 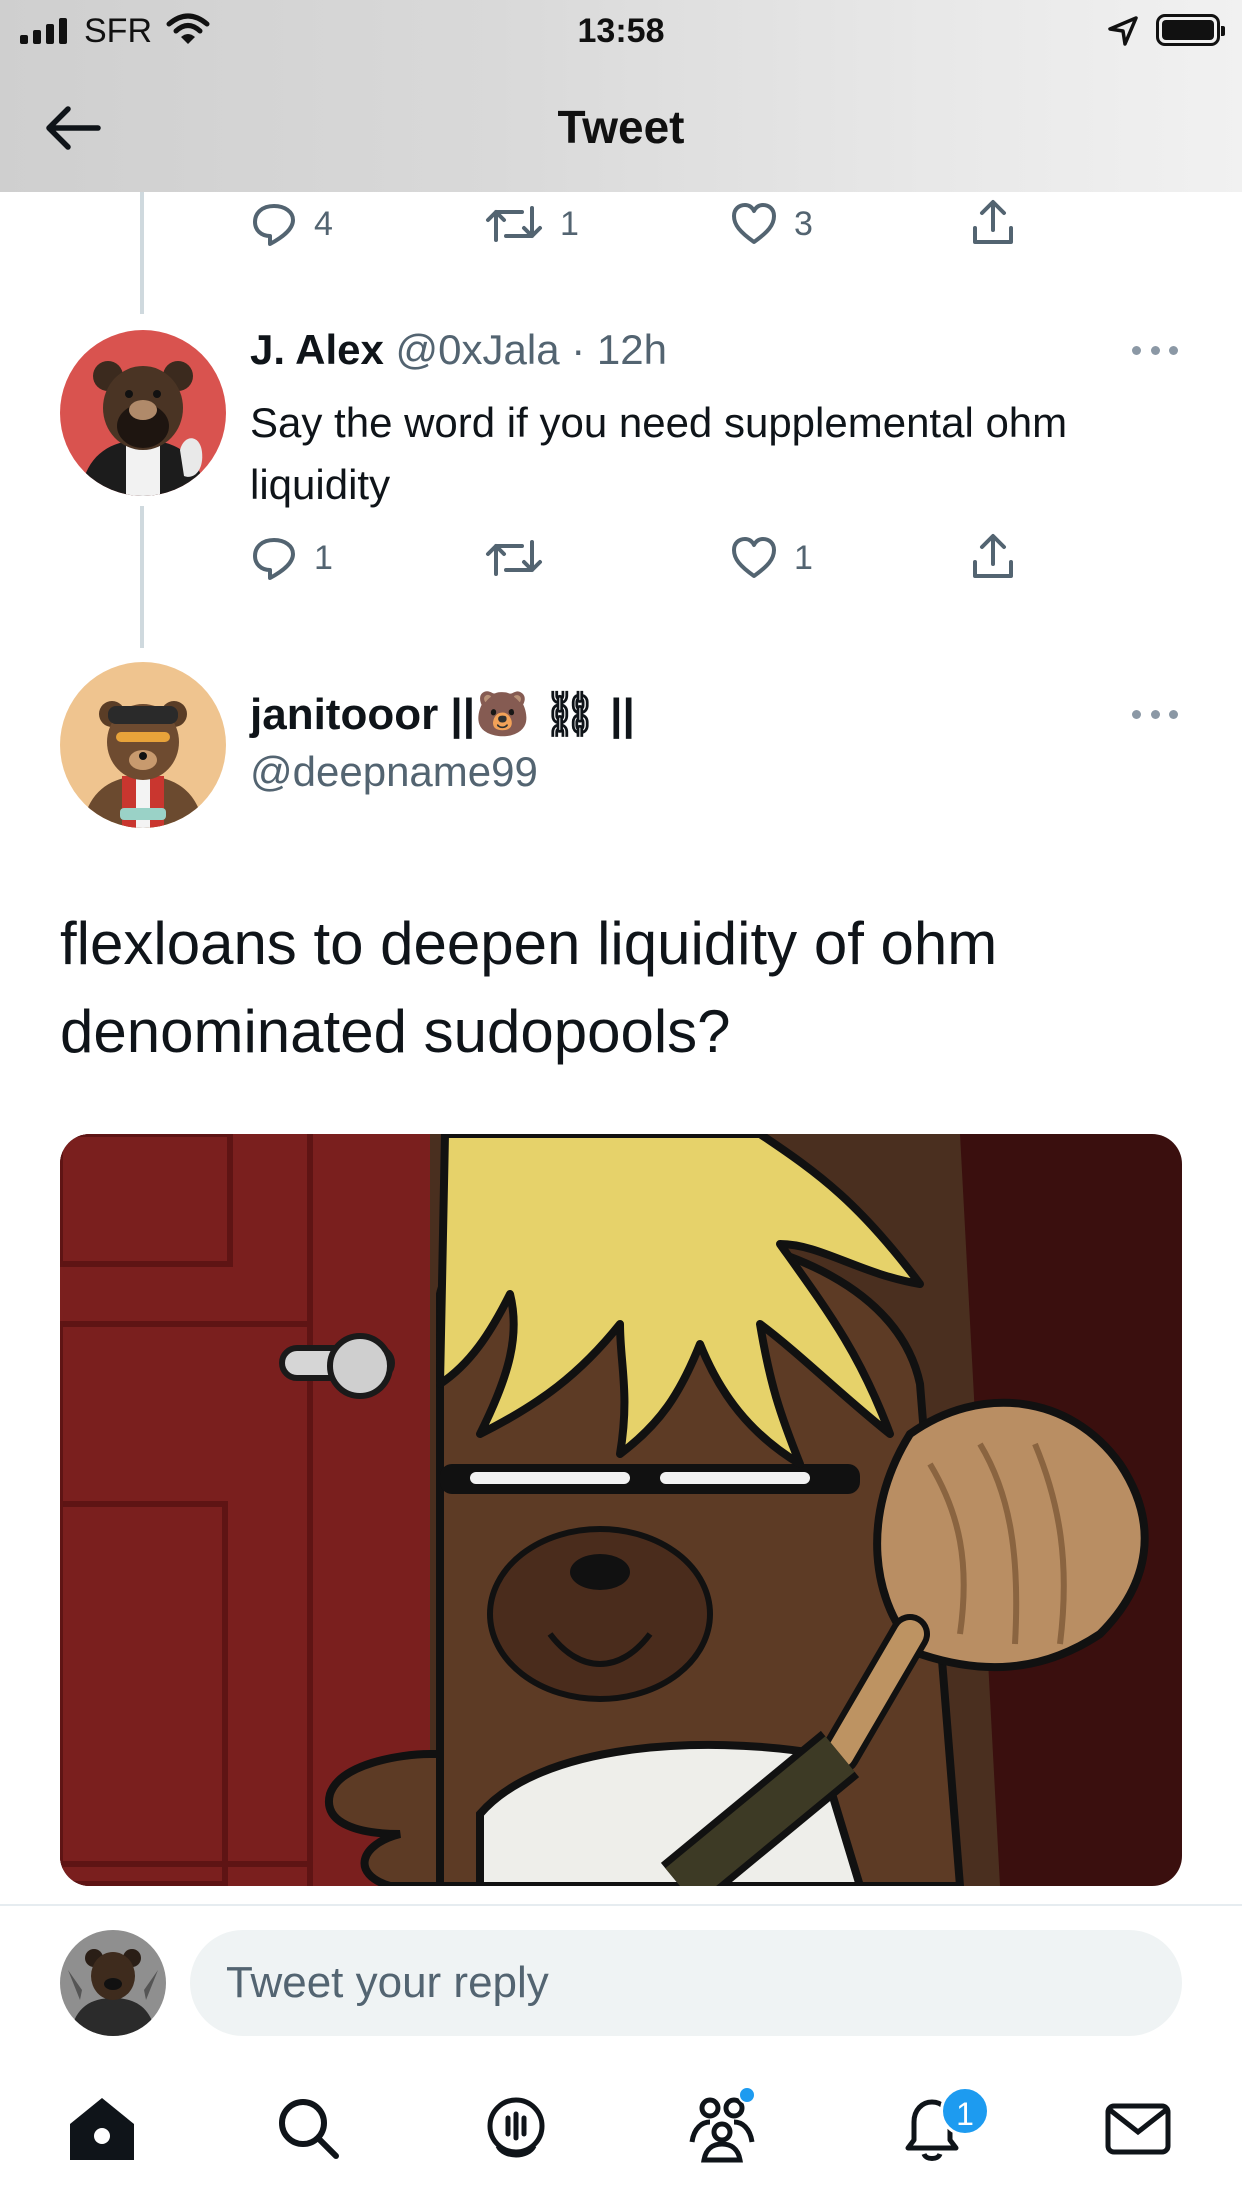 I want to click on status-bar: SFR 13:58, so click(x=621, y=31).